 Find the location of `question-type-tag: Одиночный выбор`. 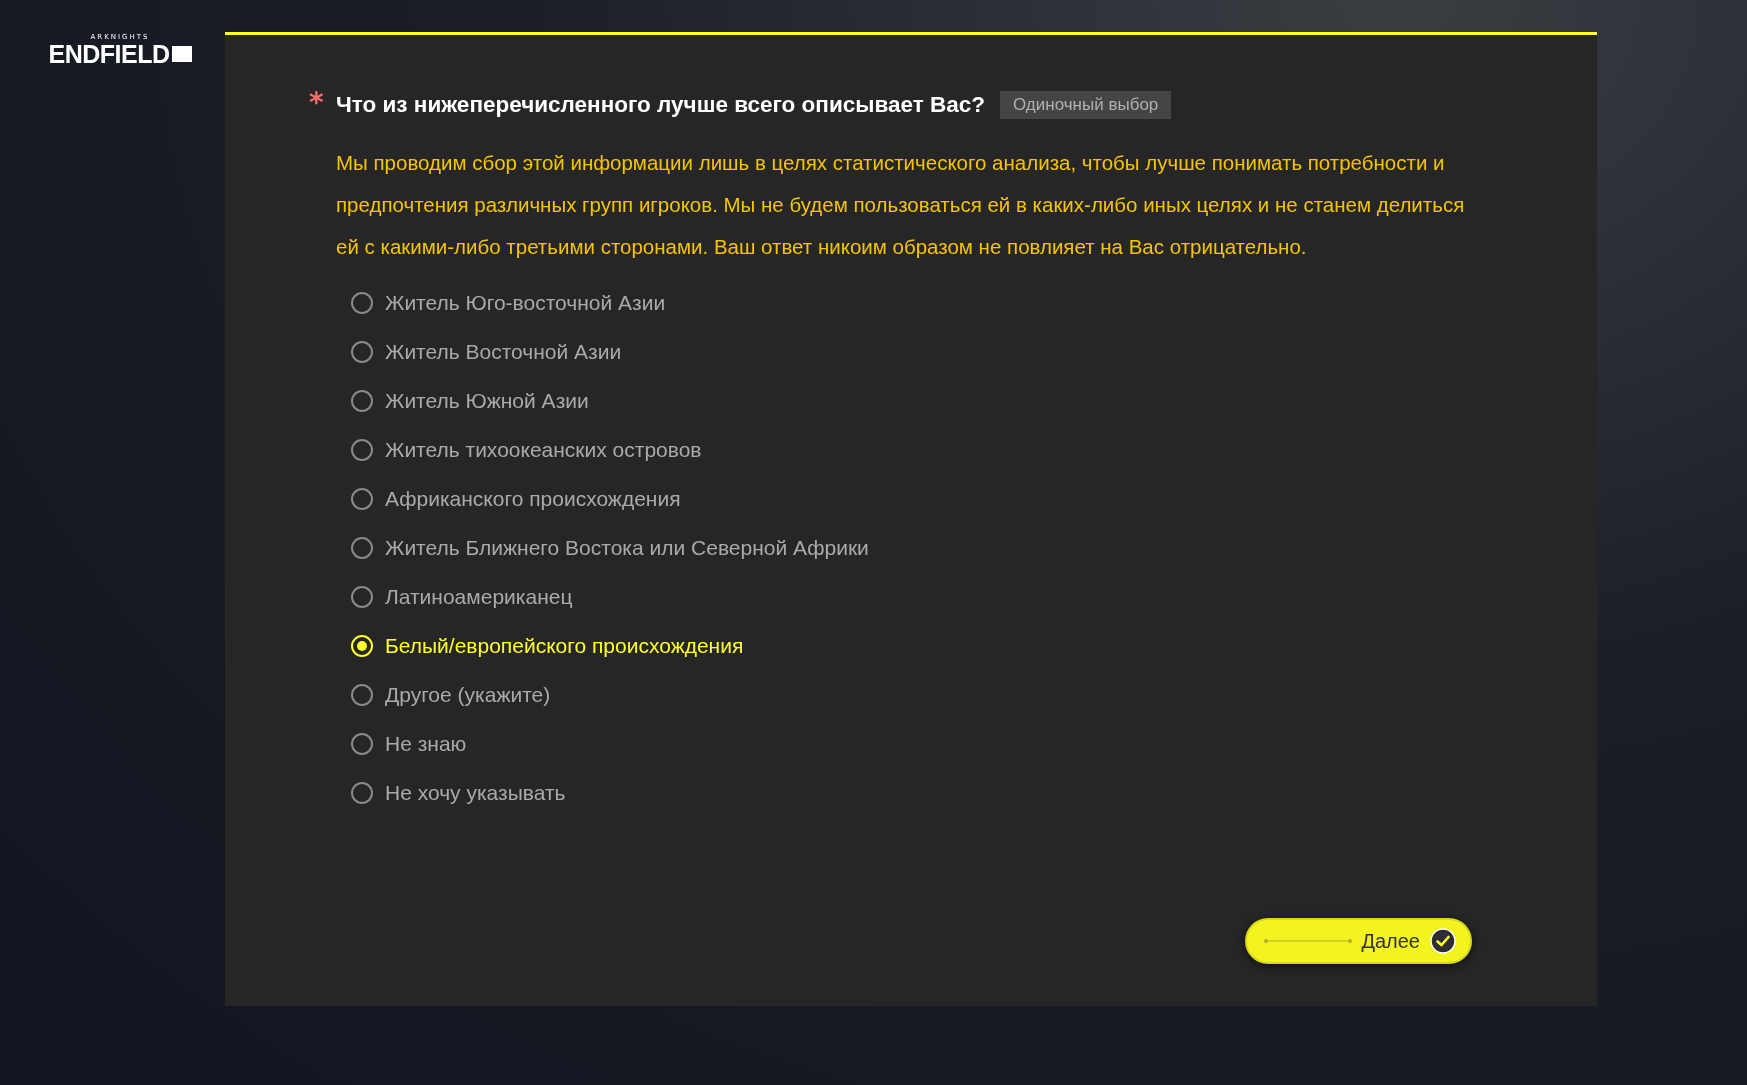

question-type-tag: Одиночный выбор is located at coordinates (1086, 104).